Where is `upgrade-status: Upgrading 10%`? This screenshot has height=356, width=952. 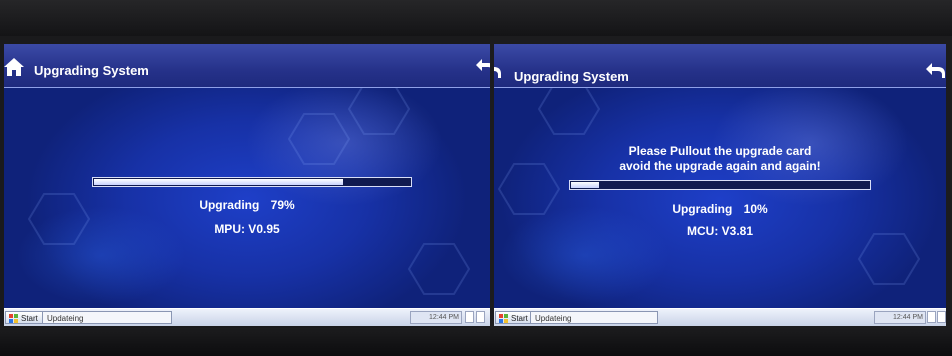
upgrade-status: Upgrading 10% is located at coordinates (720, 209).